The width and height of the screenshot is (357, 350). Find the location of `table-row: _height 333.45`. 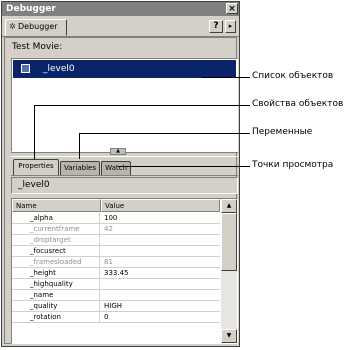

table-row: _height 333.45 is located at coordinates (116, 273).